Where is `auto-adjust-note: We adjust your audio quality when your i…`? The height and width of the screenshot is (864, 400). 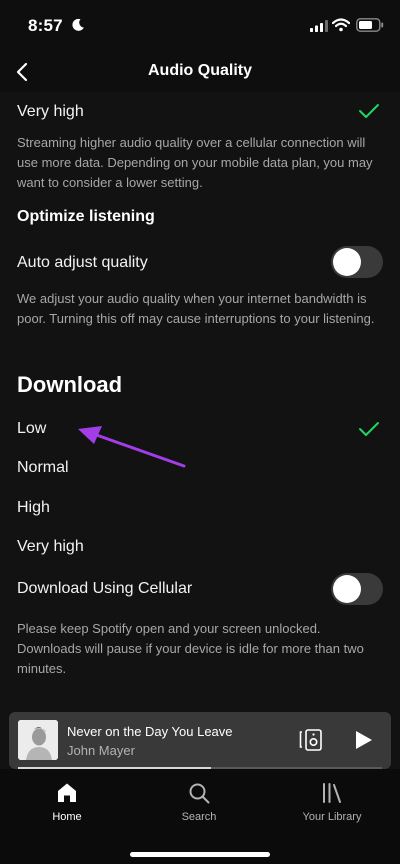
auto-adjust-note: We adjust your audio quality when your i… is located at coordinates (196, 308).